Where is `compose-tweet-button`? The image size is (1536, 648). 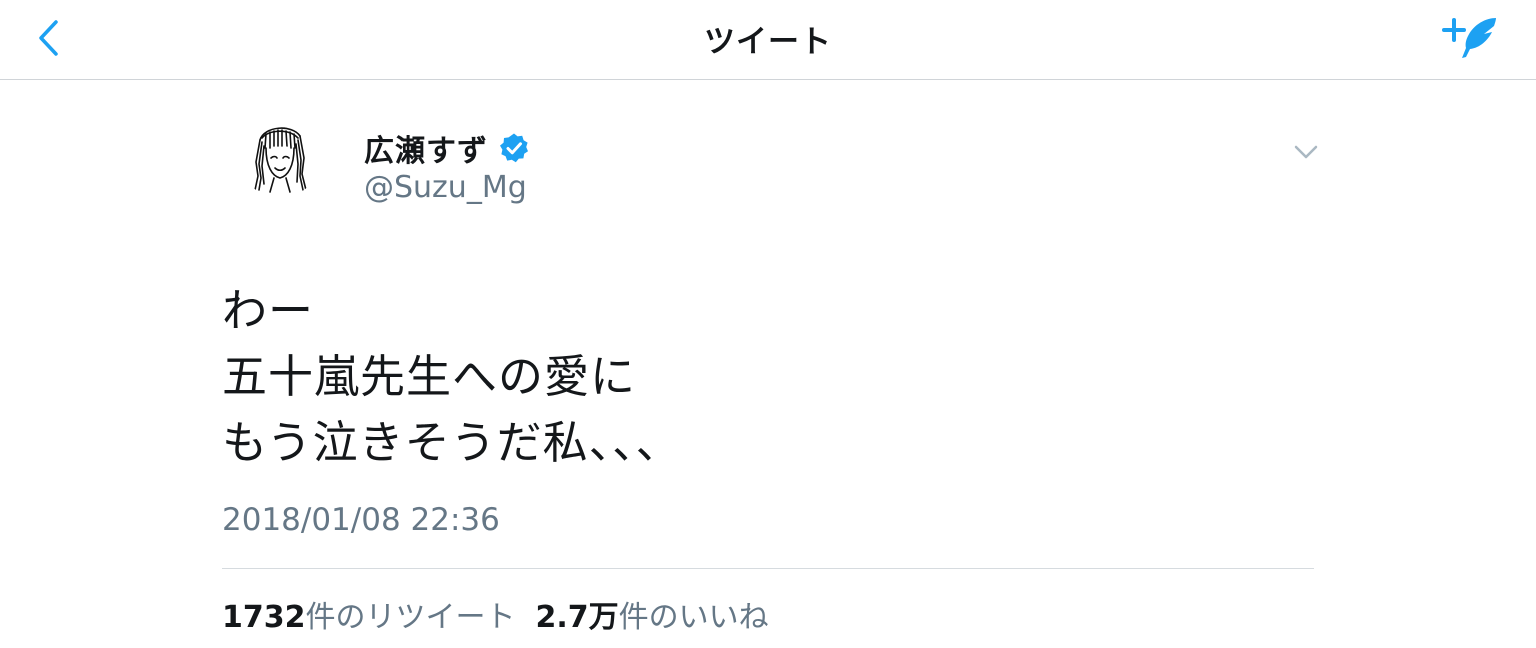 compose-tweet-button is located at coordinates (1471, 38).